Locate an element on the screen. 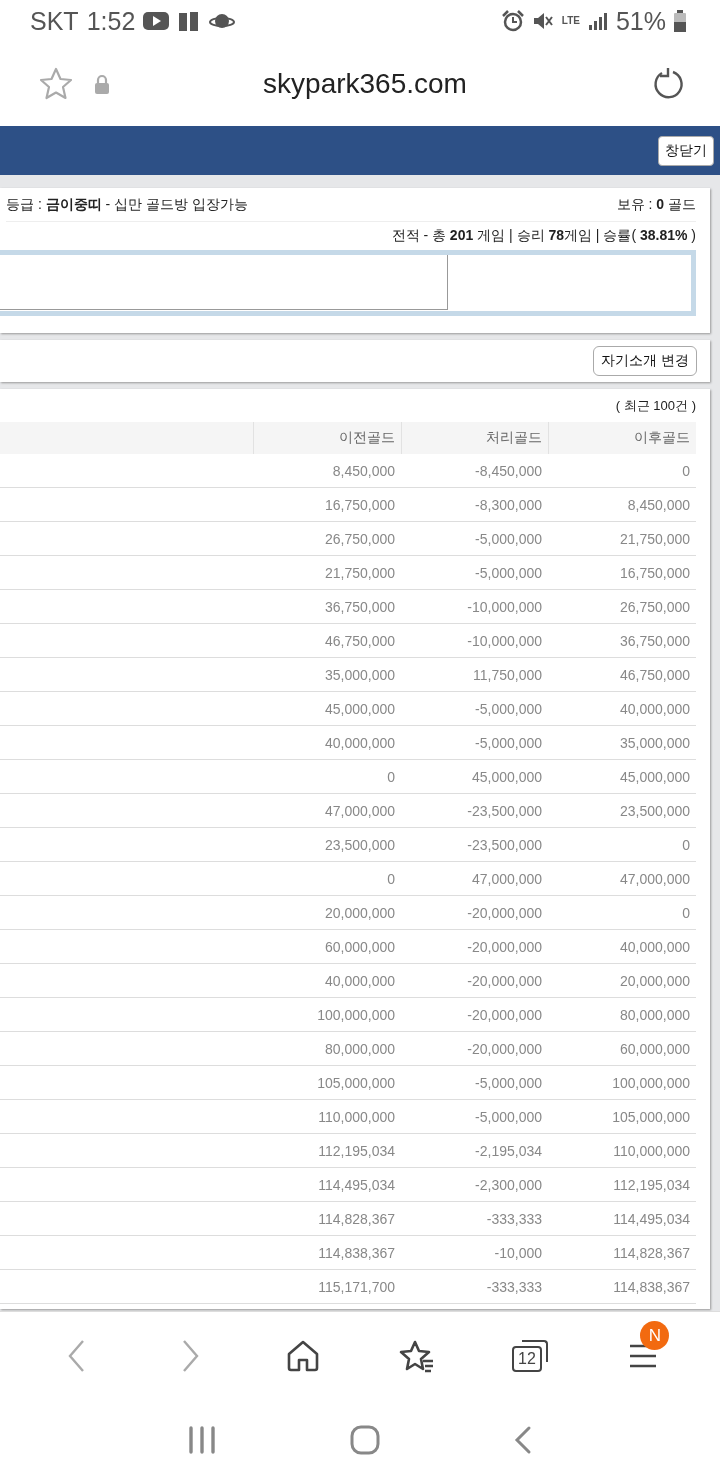 This screenshot has height=1480, width=720. lock-icon is located at coordinates (102, 84).